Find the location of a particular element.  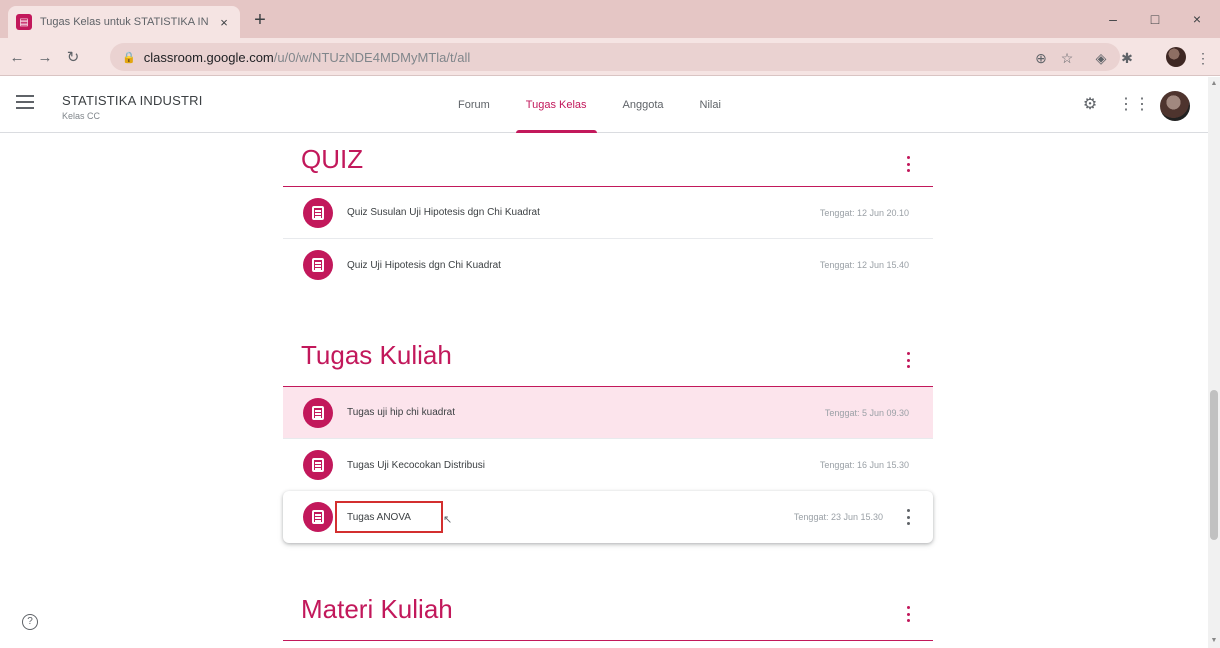

url-path: /u/0/w/NTUzNDE4MDMyMTla/t/all is located at coordinates (372, 57).